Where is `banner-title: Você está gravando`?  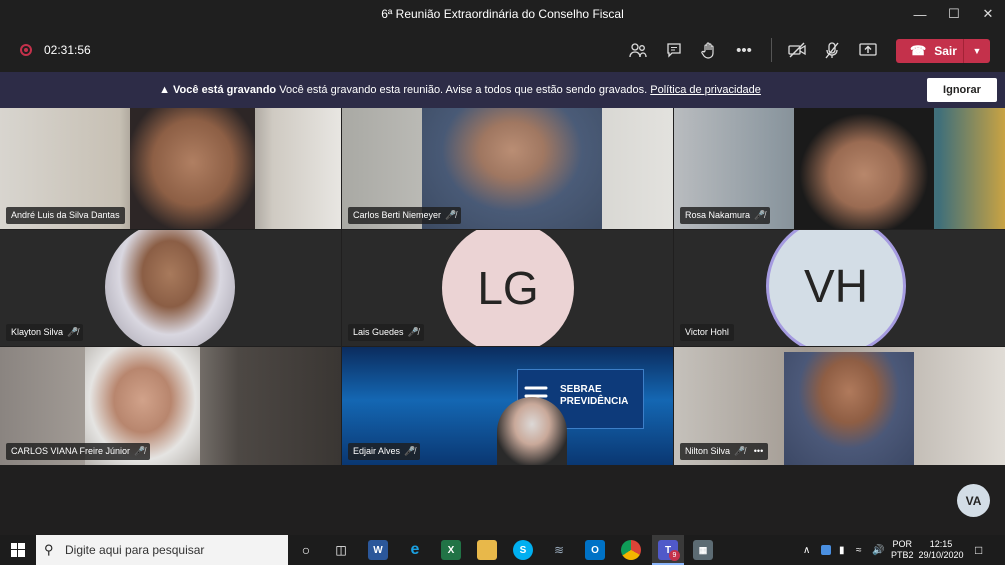
banner-title: Você está gravando is located at coordinates (225, 90).